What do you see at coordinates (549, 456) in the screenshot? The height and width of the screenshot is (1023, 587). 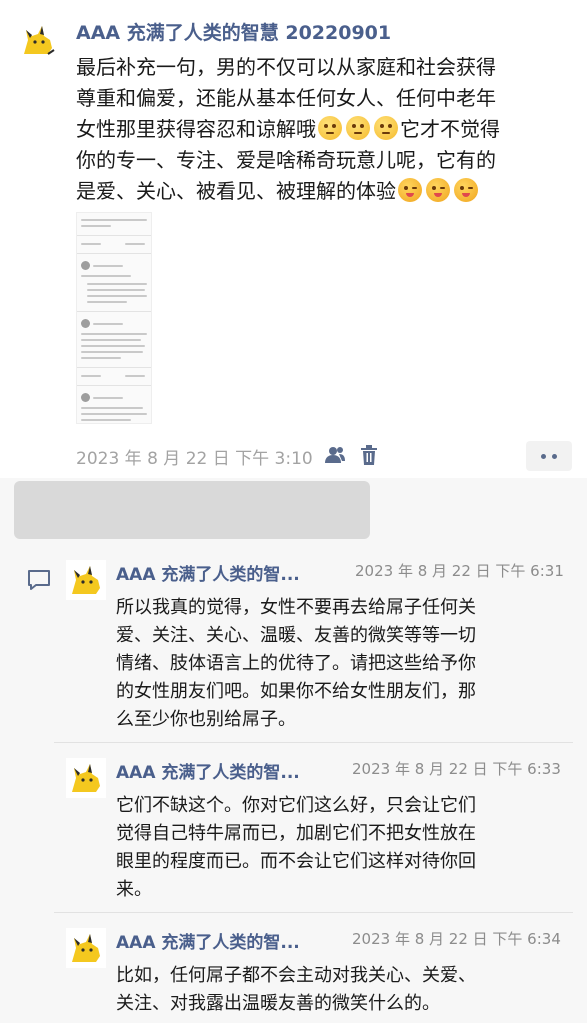 I see `more-dots-icon` at bounding box center [549, 456].